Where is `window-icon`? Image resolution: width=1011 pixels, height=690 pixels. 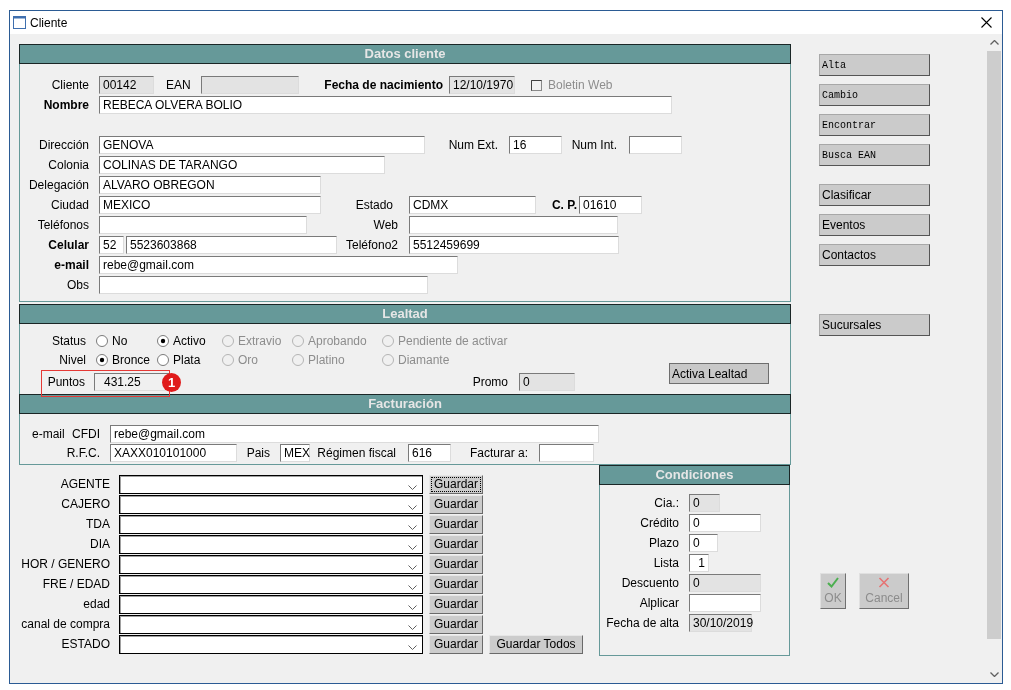
window-icon is located at coordinates (19, 22).